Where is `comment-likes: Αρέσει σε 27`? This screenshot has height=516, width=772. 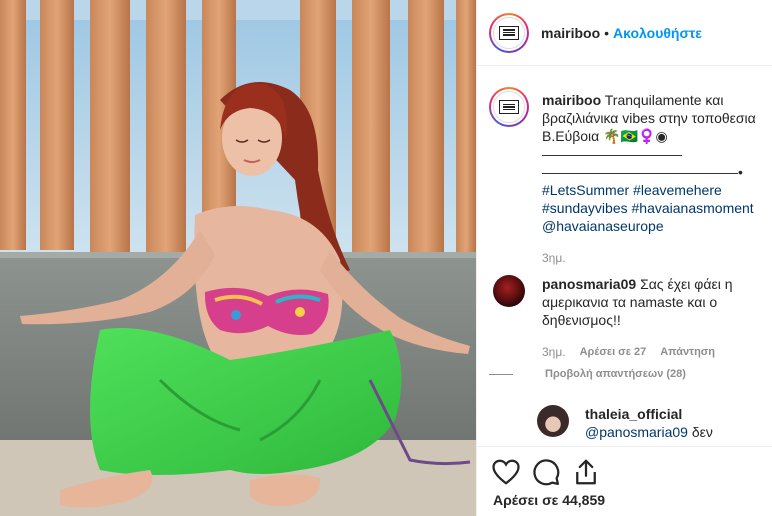
comment-likes: Αρέσει σε 27 is located at coordinates (613, 352).